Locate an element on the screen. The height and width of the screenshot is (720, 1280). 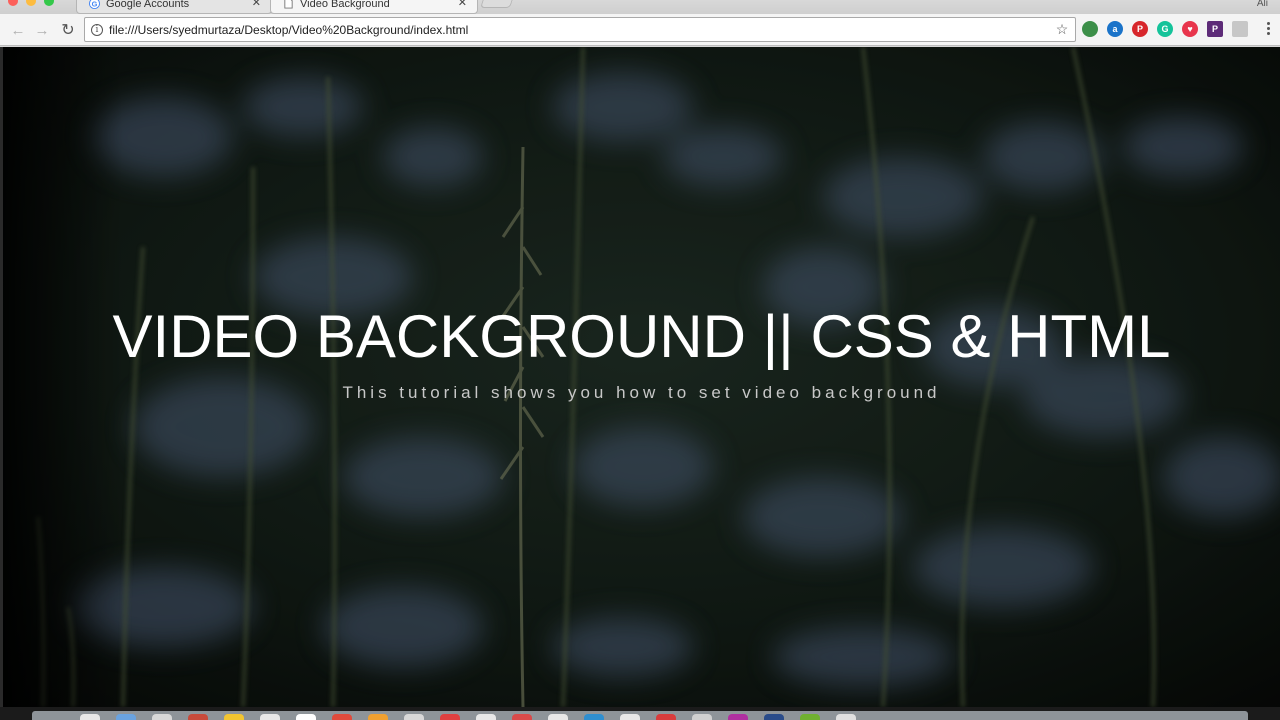
hero-title: VIDEO BACKGROUND || CSS & HTML is located at coordinates (641, 336).